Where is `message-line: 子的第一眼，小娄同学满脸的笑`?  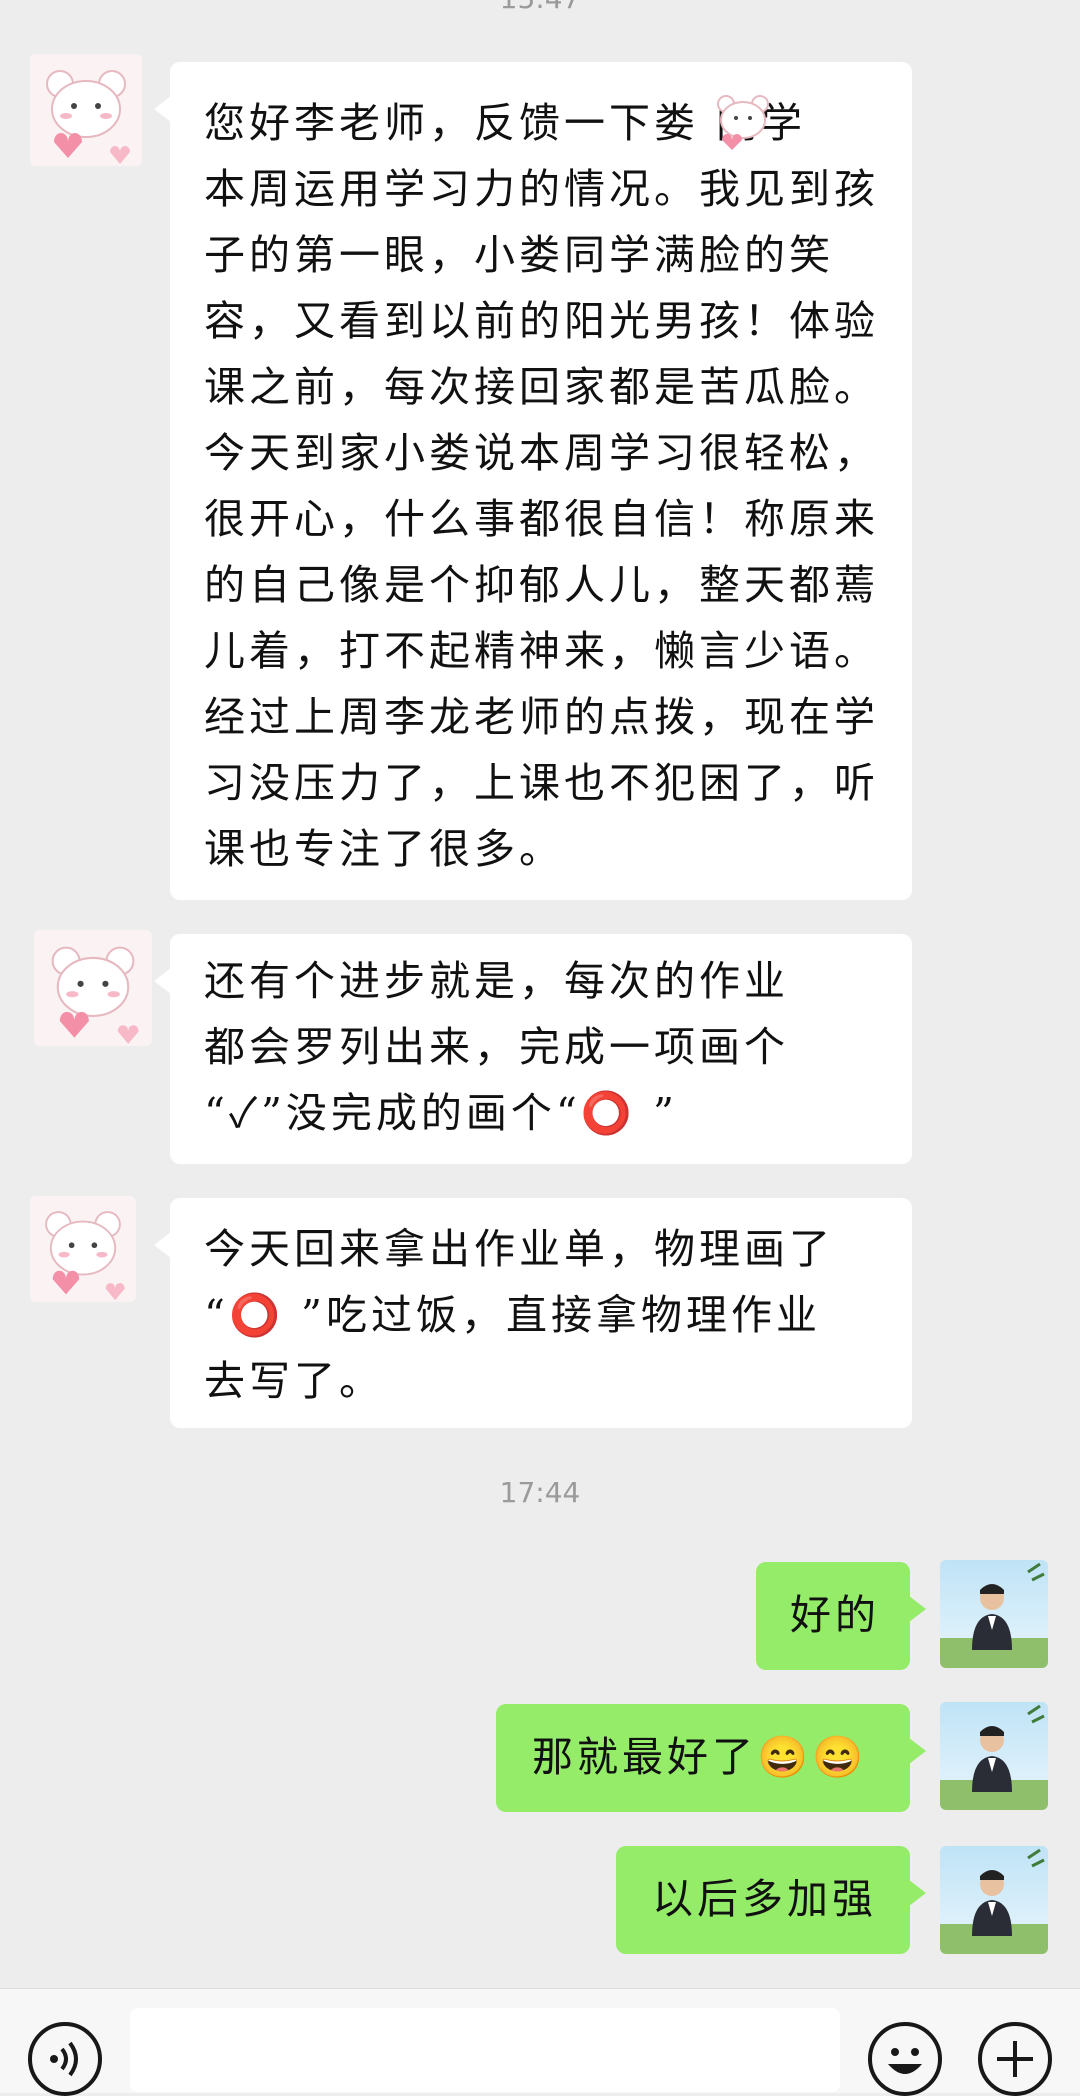 message-line: 子的第一眼，小娄同学满脸的笑 is located at coordinates (519, 255).